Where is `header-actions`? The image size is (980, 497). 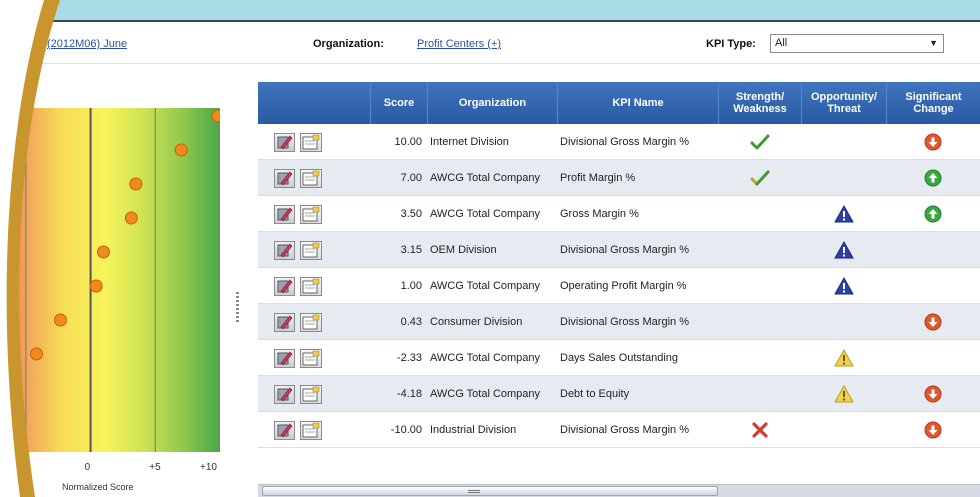 header-actions is located at coordinates (314, 103).